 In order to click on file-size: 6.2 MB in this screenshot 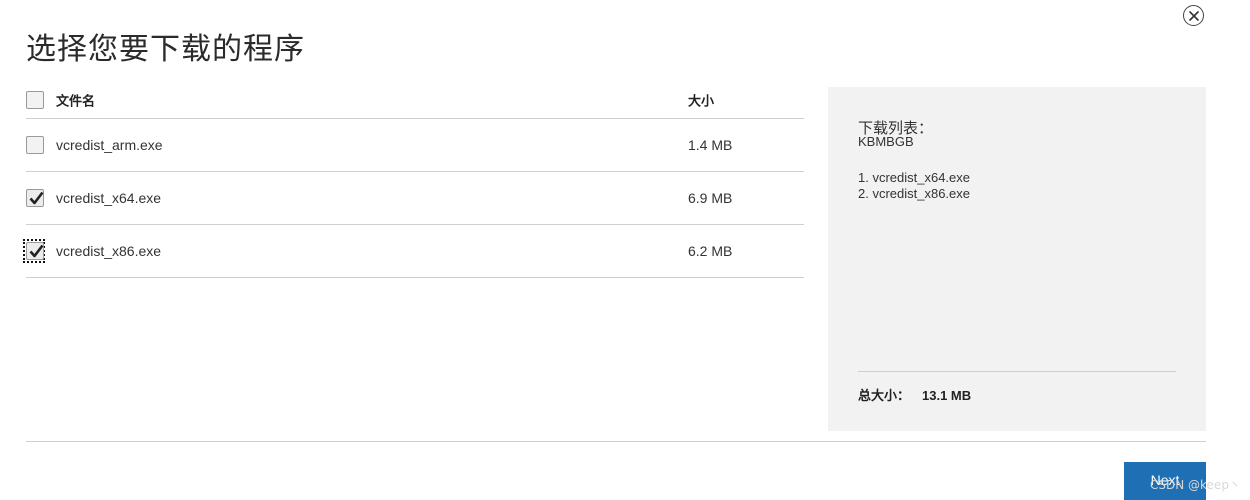, I will do `click(710, 251)`.